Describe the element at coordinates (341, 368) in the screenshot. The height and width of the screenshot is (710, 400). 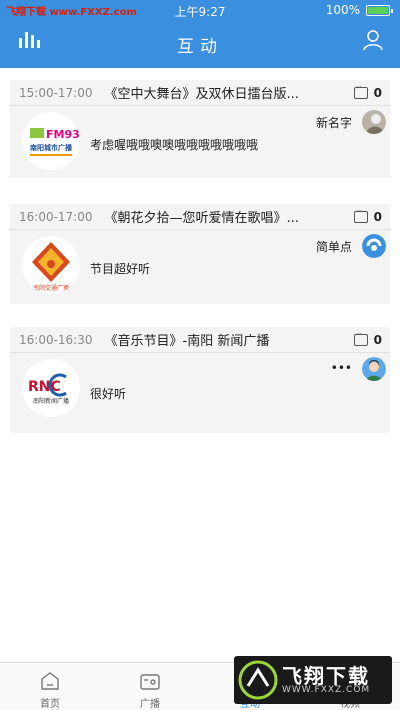
I see `user-name: •••` at that location.